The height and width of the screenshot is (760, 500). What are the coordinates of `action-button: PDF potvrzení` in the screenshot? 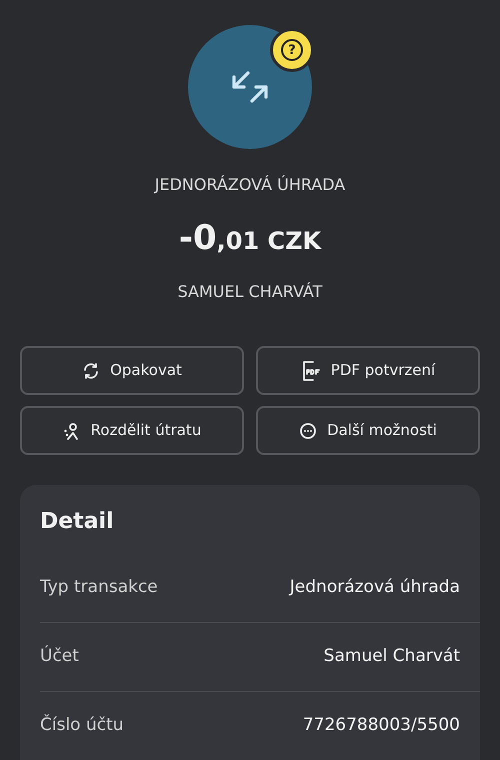 It's located at (368, 370).